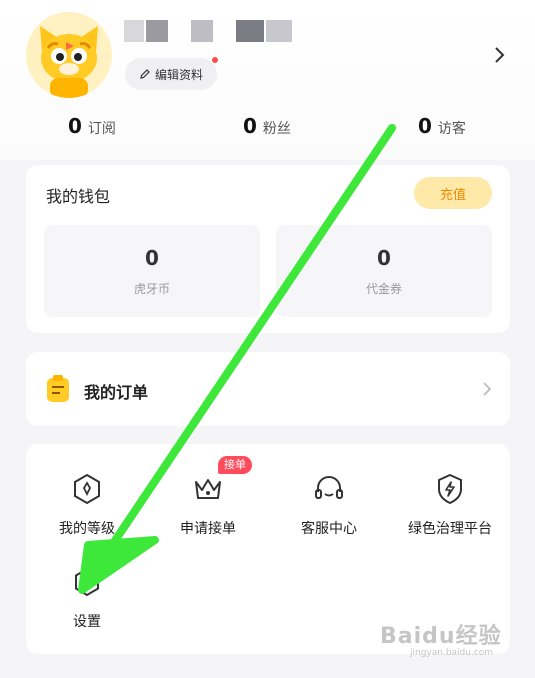 The image size is (535, 678). I want to click on service-customer-center: 客服中心, so click(329, 505).